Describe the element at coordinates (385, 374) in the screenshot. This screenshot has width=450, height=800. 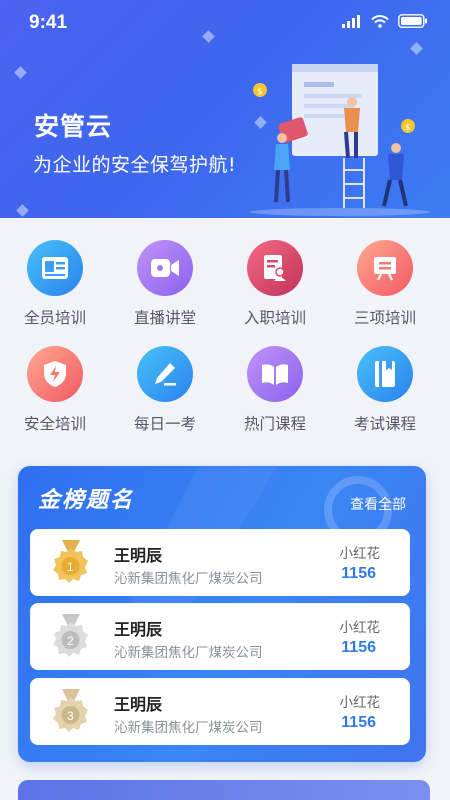
I see `notebook-icon` at that location.